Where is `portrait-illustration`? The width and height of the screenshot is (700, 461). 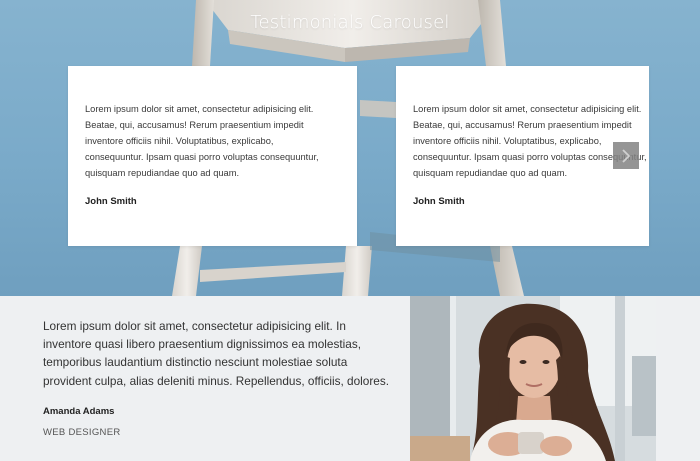 portrait-illustration is located at coordinates (533, 378).